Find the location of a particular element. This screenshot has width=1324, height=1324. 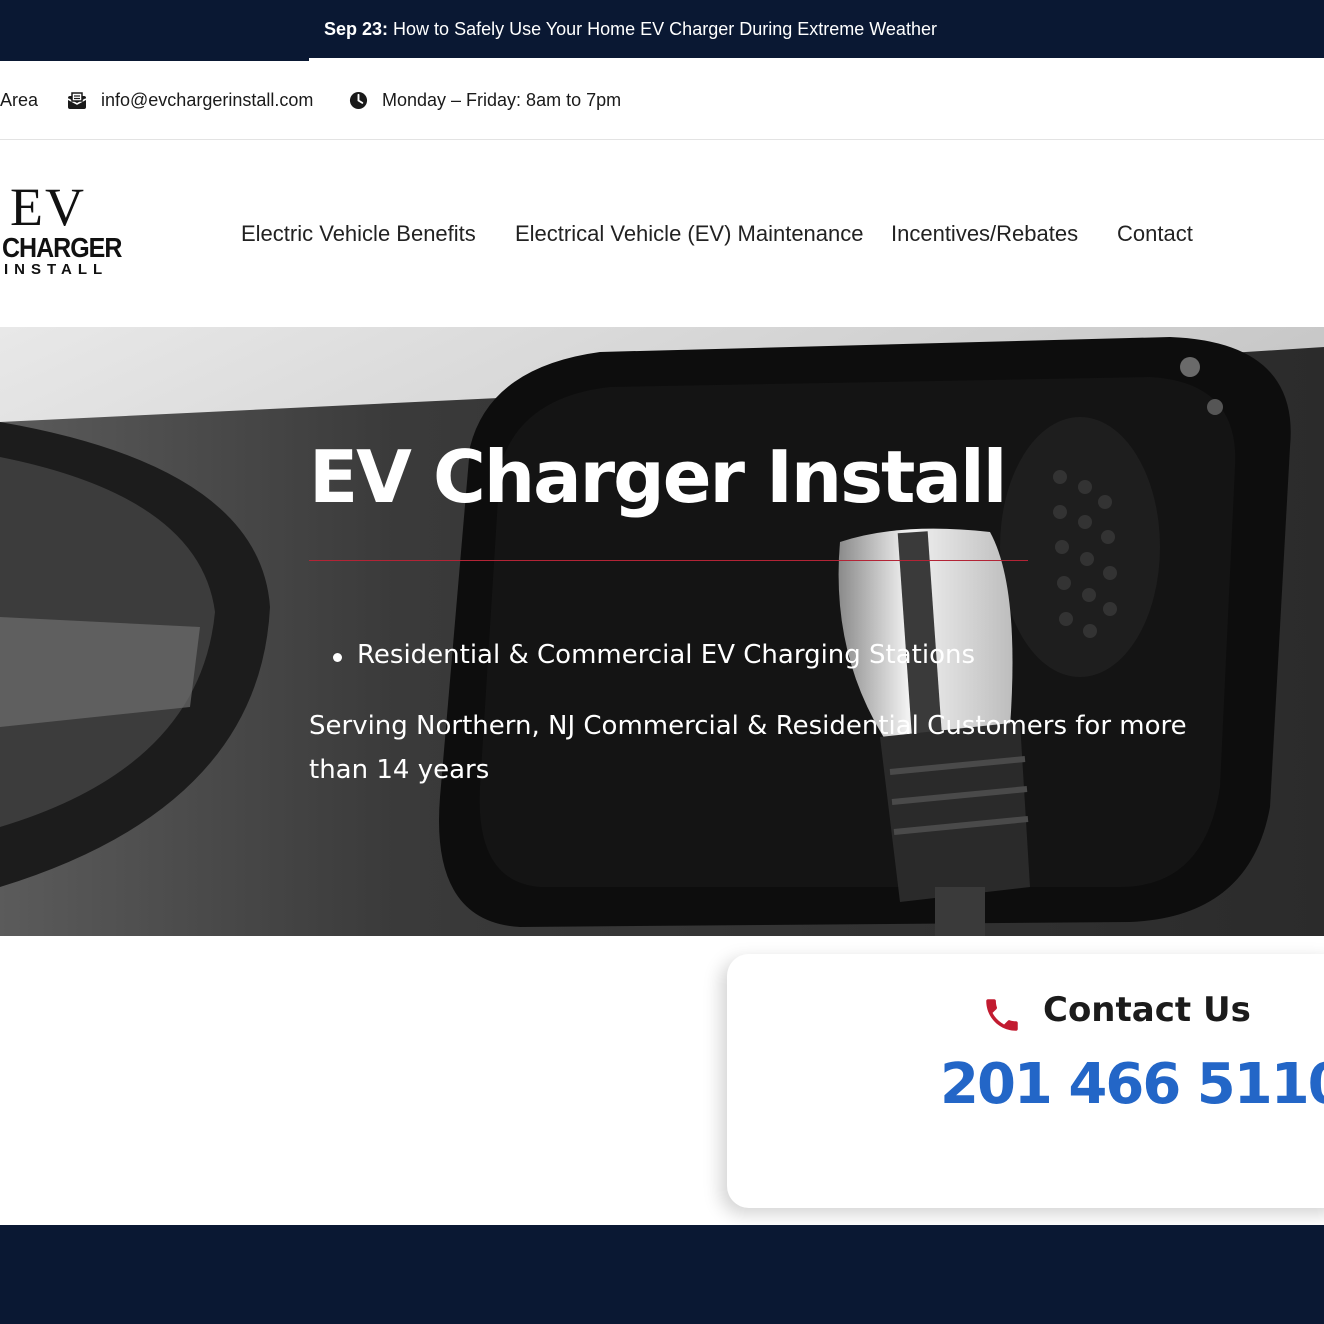

nav-item-contact: Contact is located at coordinates (1155, 234).